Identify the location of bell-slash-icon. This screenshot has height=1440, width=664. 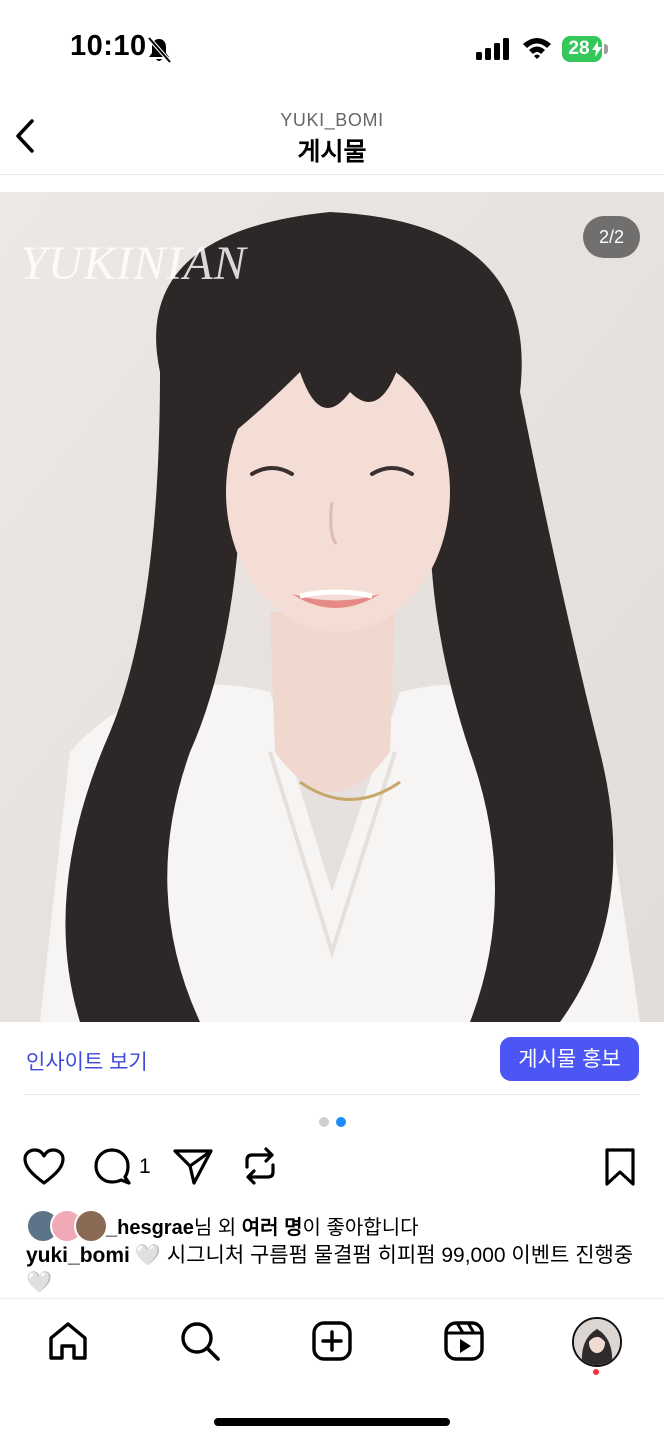
(159, 50).